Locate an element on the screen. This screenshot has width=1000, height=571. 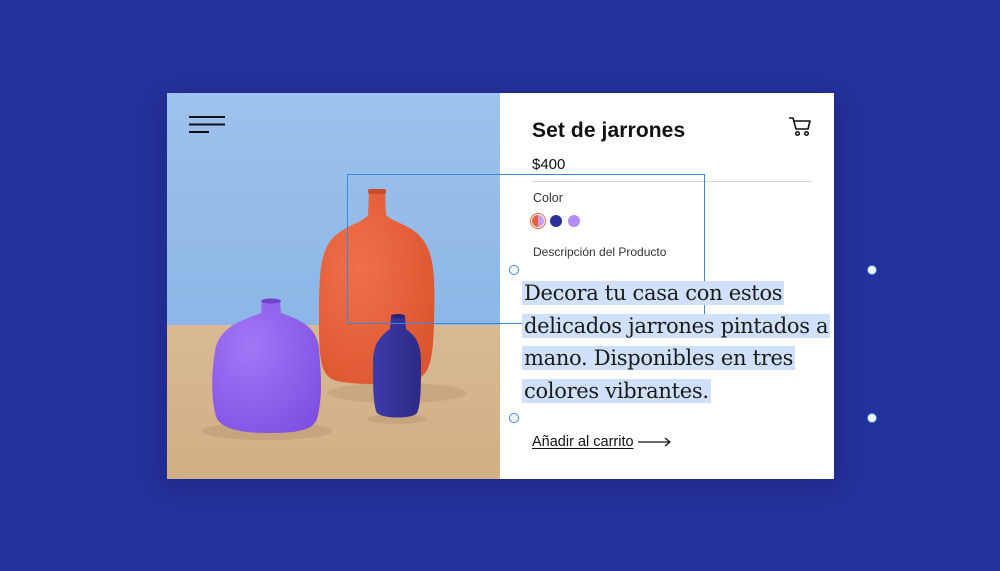
add-to-cart-label: Añadir al carrito is located at coordinates (583, 442).